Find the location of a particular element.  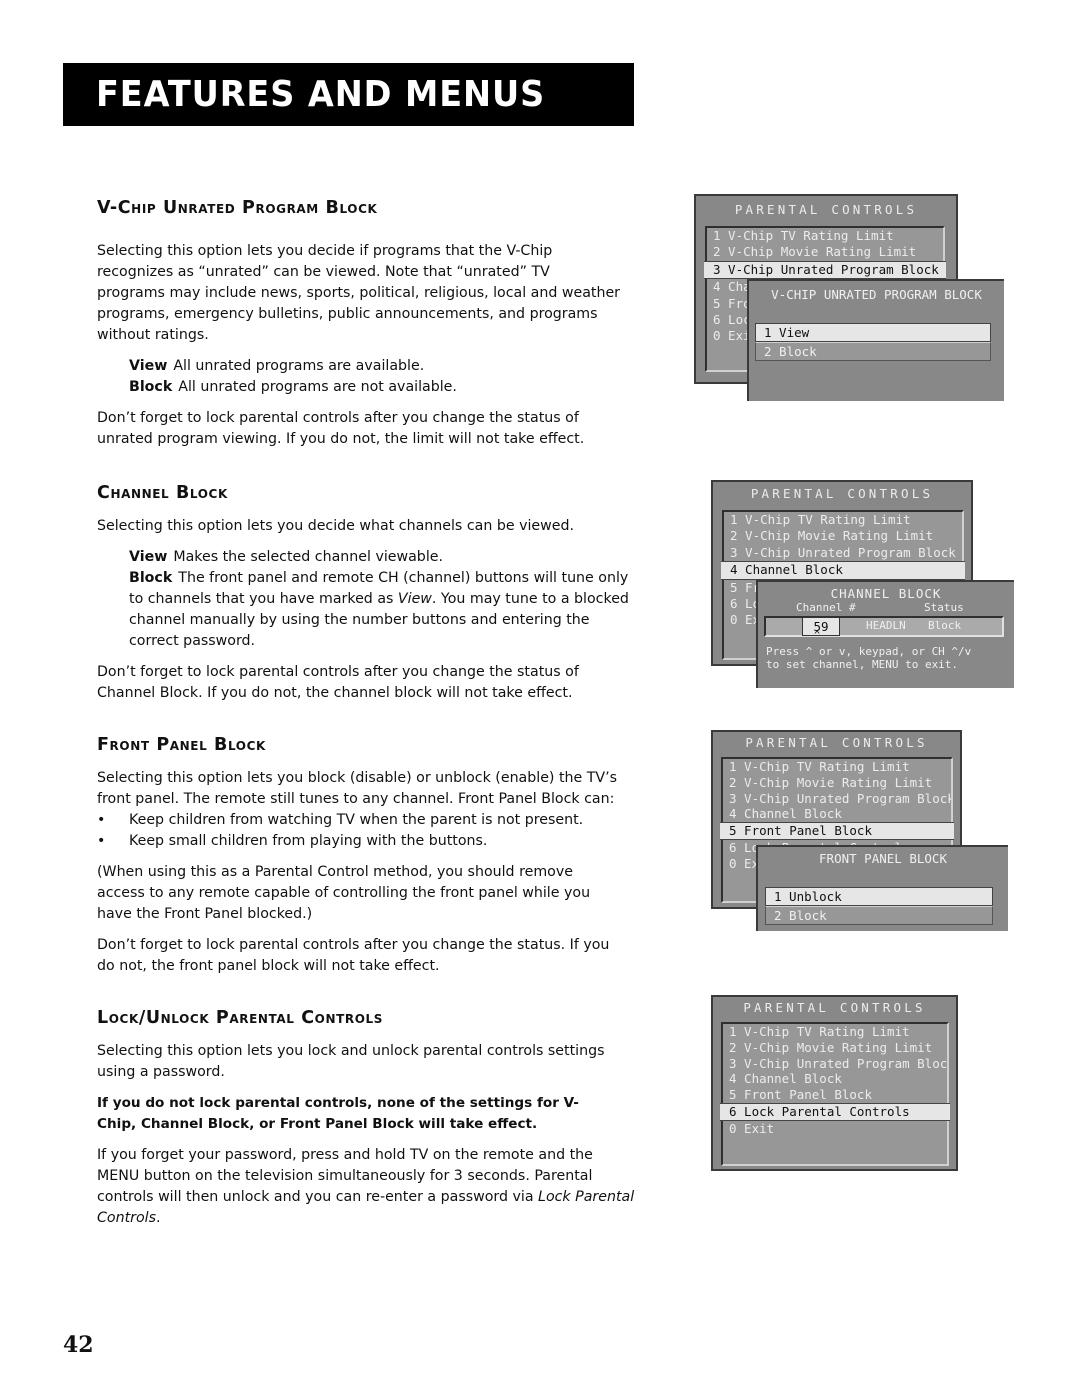

section-heading: Front Panel Block is located at coordinates (181, 745).